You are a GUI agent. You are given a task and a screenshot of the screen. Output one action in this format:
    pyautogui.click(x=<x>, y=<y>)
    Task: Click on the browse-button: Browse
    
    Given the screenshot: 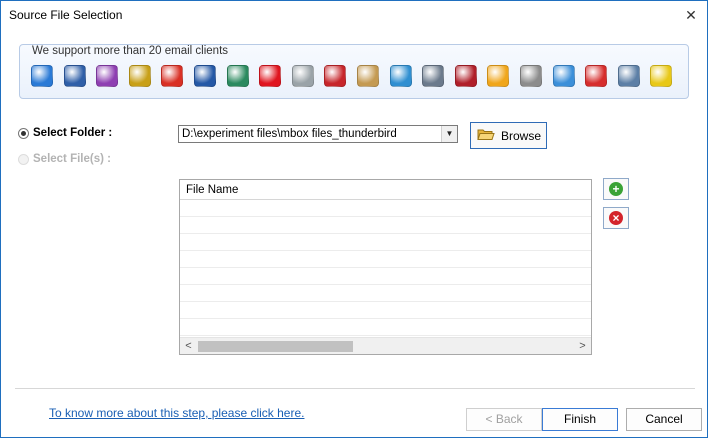 What is the action you would take?
    pyautogui.click(x=508, y=135)
    